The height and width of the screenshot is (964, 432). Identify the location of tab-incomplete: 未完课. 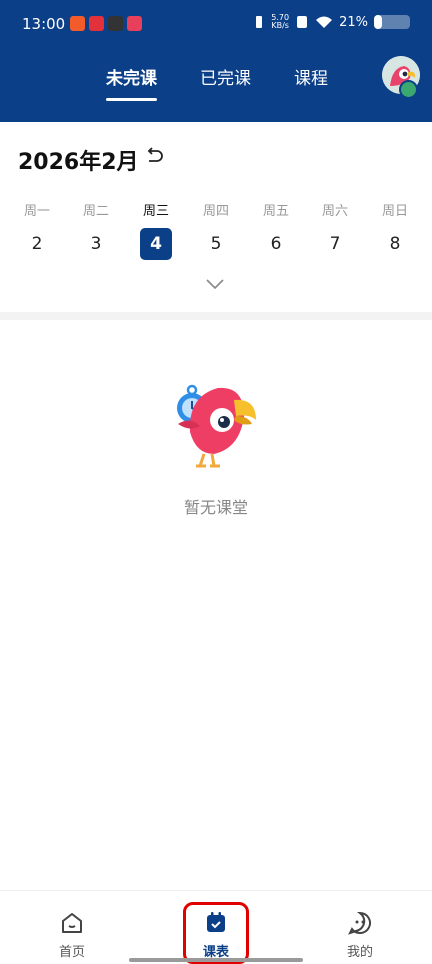
(131, 82).